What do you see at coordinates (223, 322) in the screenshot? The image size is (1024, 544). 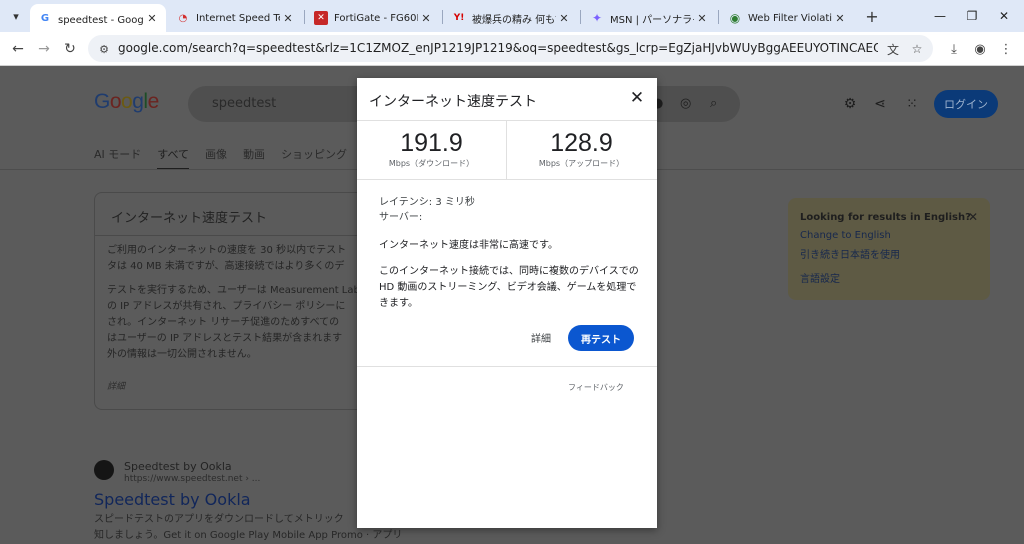 I see `text-line: され。インターネット リサーチ促進のためすべての` at bounding box center [223, 322].